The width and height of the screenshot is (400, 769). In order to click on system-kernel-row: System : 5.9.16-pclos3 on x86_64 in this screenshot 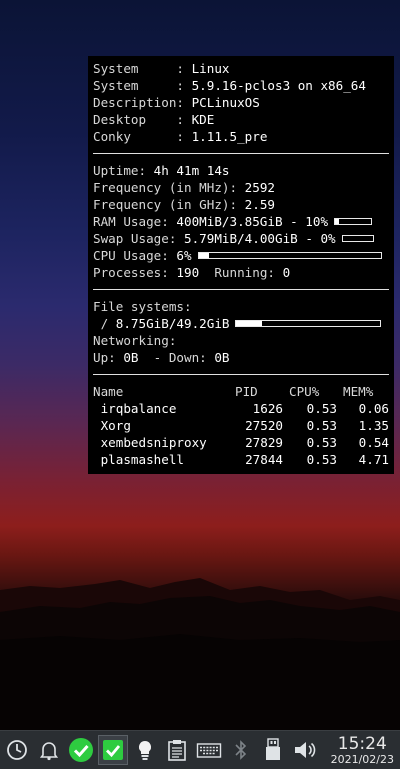, I will do `click(241, 85)`.